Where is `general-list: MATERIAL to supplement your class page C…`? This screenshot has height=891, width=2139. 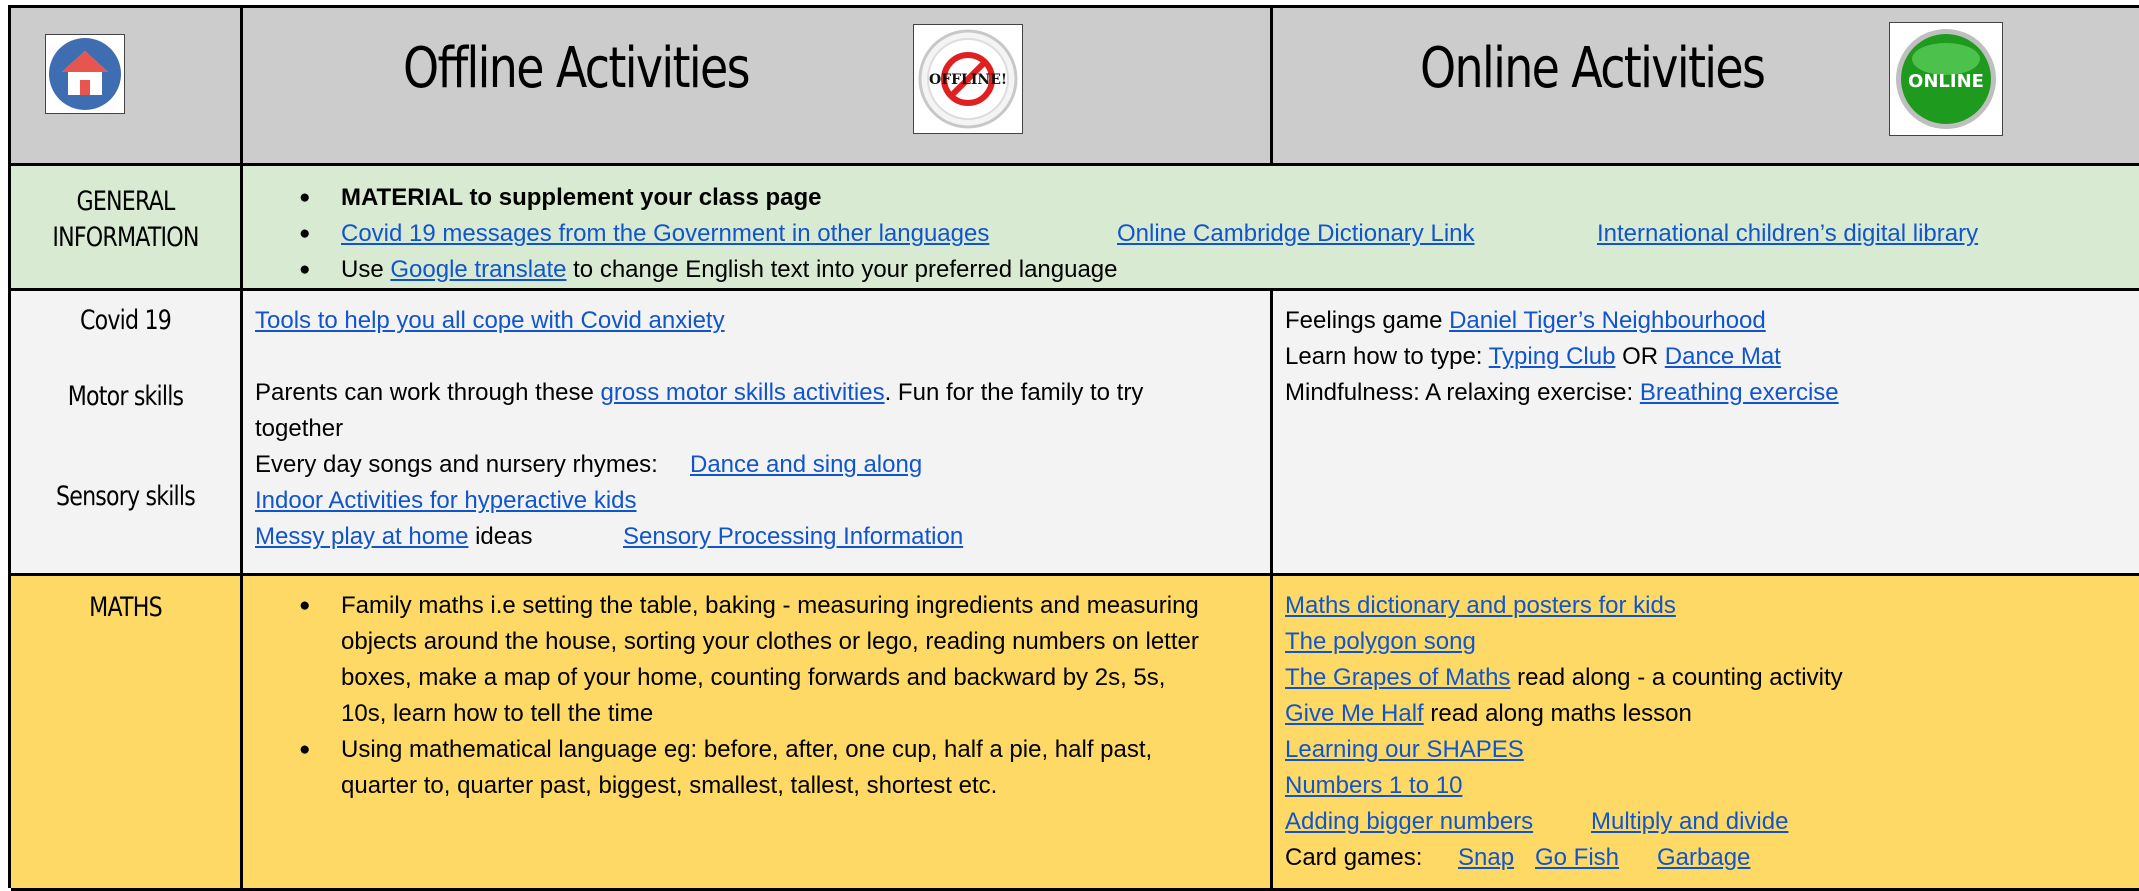 general-list: MATERIAL to supplement your class page C… is located at coordinates (1191, 234).